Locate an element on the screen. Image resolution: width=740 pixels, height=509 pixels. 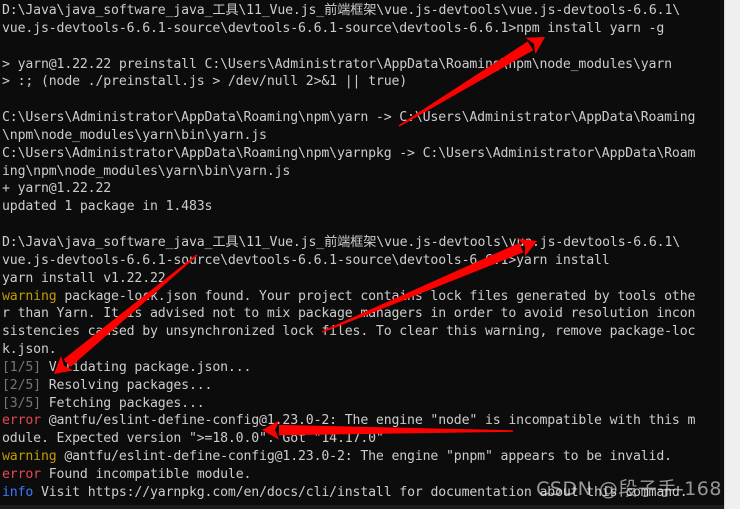
console-line: + yarn@1.22.22 is located at coordinates (363, 189).